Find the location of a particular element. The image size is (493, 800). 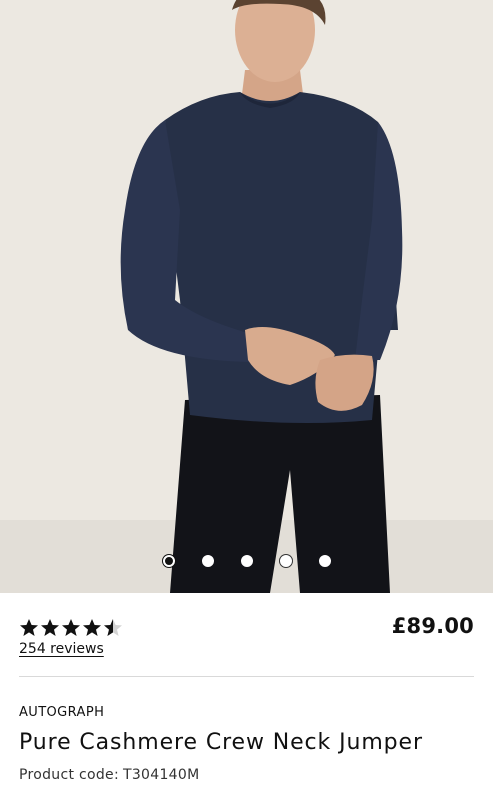

product-price: £89.00 is located at coordinates (432, 626).